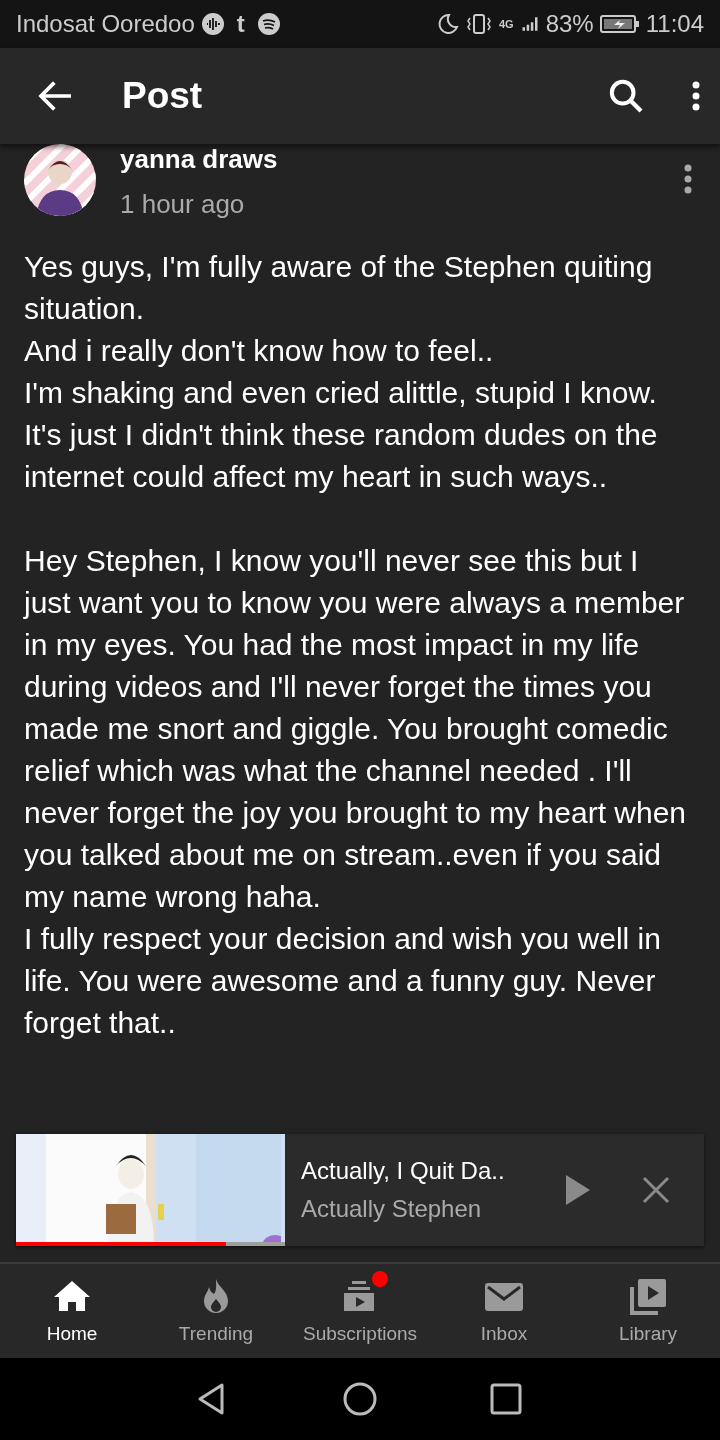 The width and height of the screenshot is (720, 1440). Describe the element at coordinates (105, 24) in the screenshot. I see `carrier-name: Indosat Ooredoo` at that location.